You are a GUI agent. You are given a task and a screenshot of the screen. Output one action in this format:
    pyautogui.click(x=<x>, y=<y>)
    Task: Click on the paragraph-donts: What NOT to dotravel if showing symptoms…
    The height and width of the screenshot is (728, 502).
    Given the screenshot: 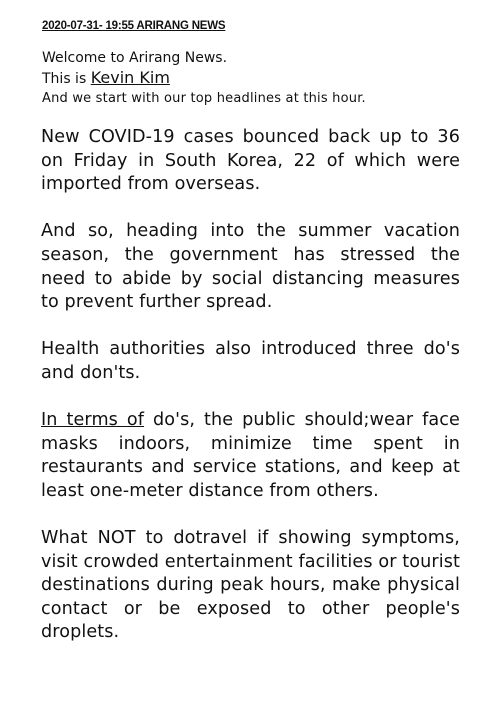 What is the action you would take?
    pyautogui.click(x=250, y=585)
    